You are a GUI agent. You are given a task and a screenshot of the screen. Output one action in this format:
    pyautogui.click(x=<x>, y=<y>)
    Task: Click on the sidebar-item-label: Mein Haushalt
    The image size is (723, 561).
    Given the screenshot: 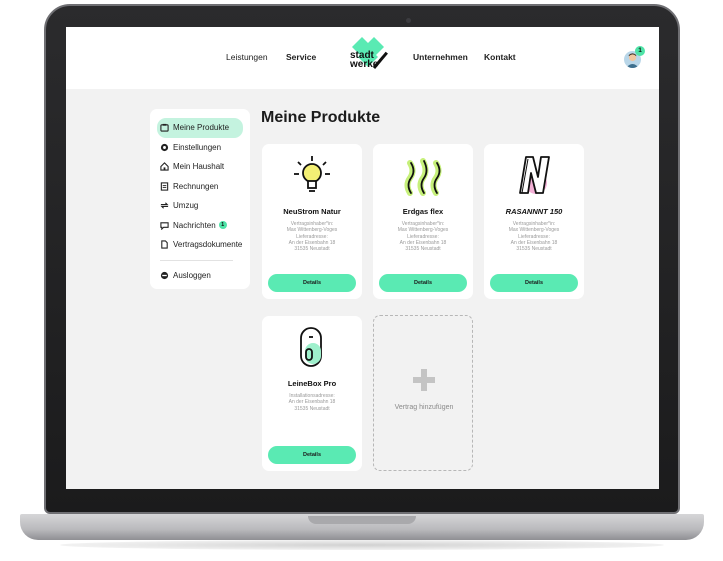 What is the action you would take?
    pyautogui.click(x=199, y=167)
    